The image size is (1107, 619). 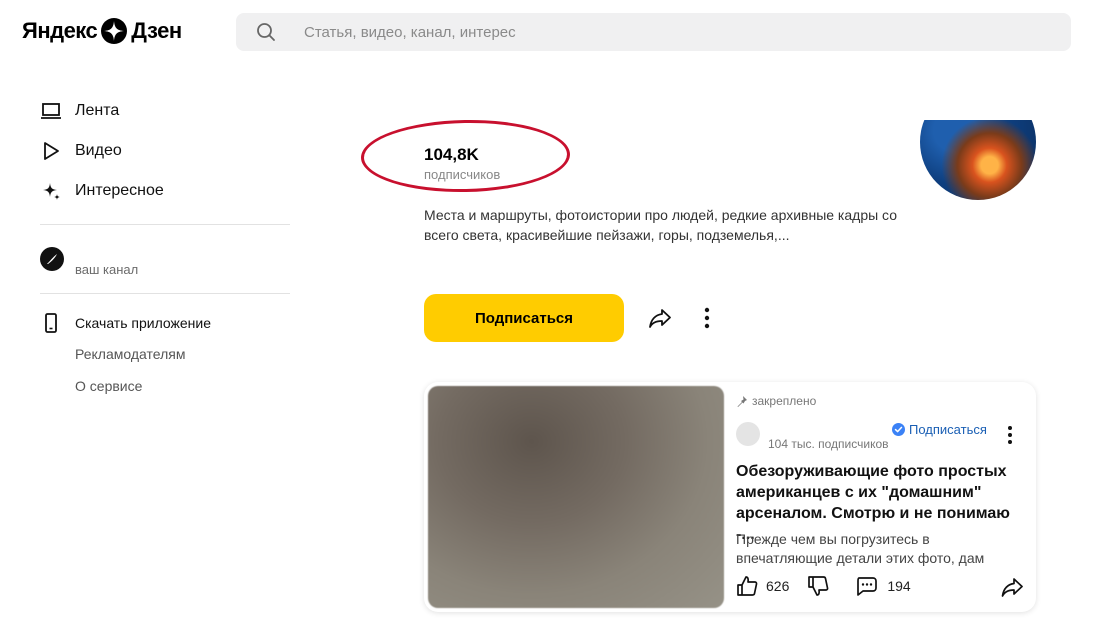 I want to click on card-subscribe-label: Подписаться, so click(x=948, y=429).